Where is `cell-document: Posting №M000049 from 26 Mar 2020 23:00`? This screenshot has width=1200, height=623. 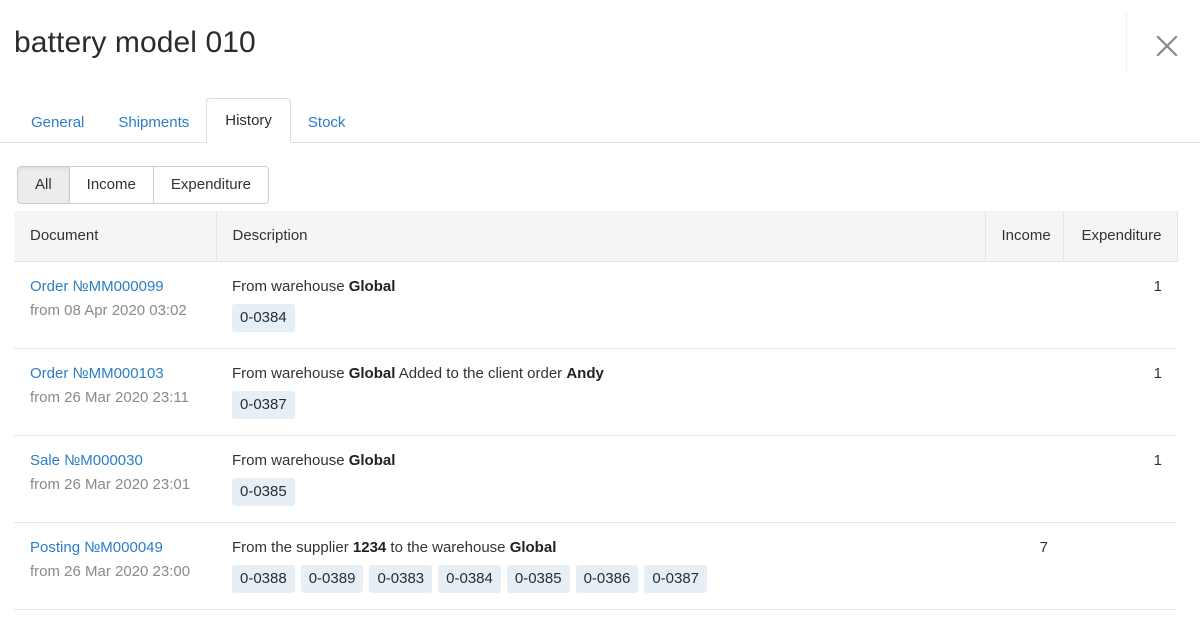 cell-document: Posting №M000049 from 26 Mar 2020 23:00 is located at coordinates (115, 566).